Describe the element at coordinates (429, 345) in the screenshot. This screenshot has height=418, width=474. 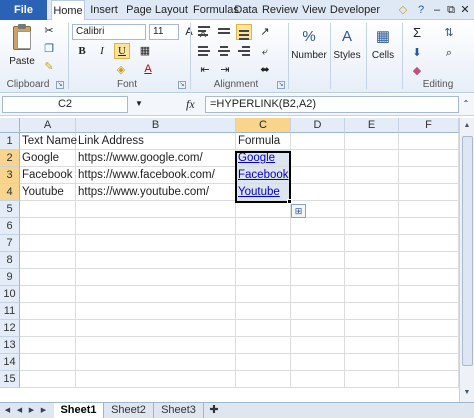
I see `cell-f13` at that location.